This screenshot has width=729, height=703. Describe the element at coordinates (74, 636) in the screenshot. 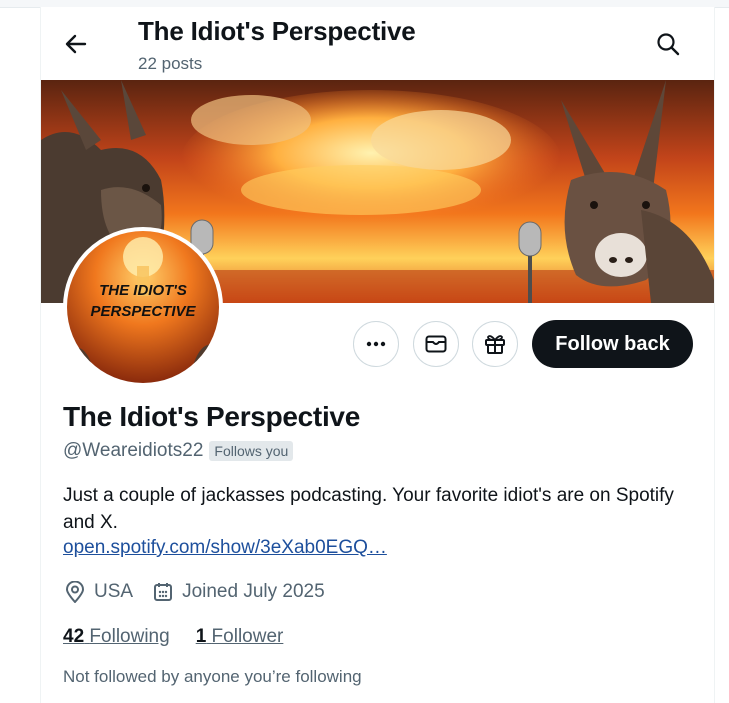

I see `following-count: 42` at that location.